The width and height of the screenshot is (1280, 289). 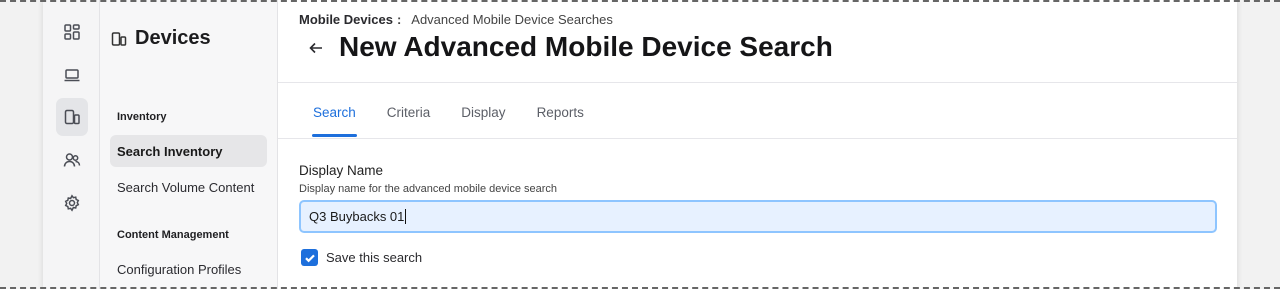 I want to click on sidebar-header: Devices, so click(x=161, y=38).